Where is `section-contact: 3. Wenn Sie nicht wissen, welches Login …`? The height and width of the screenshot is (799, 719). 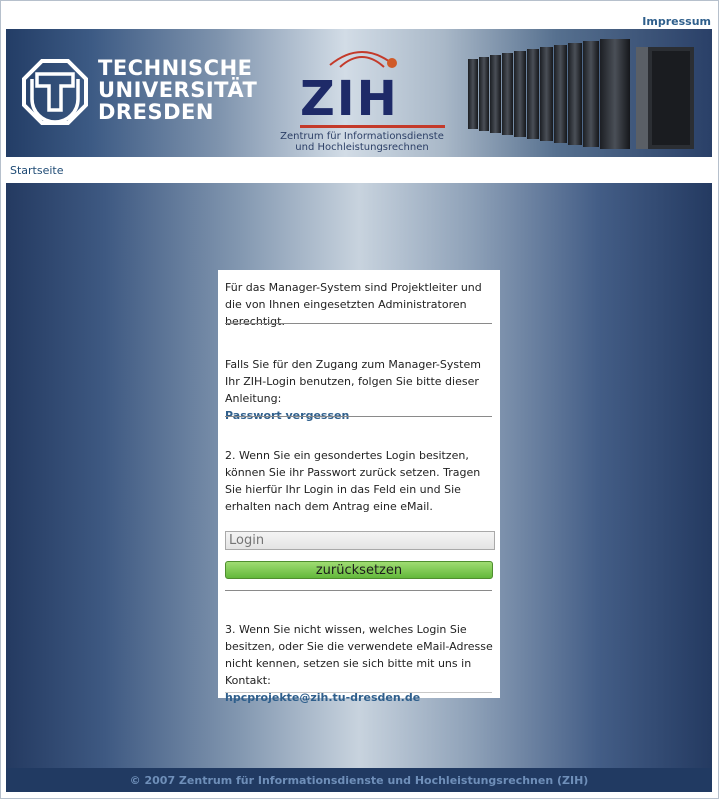
section-contact: 3. Wenn Sie nicht wissen, welches Login … is located at coordinates (359, 663).